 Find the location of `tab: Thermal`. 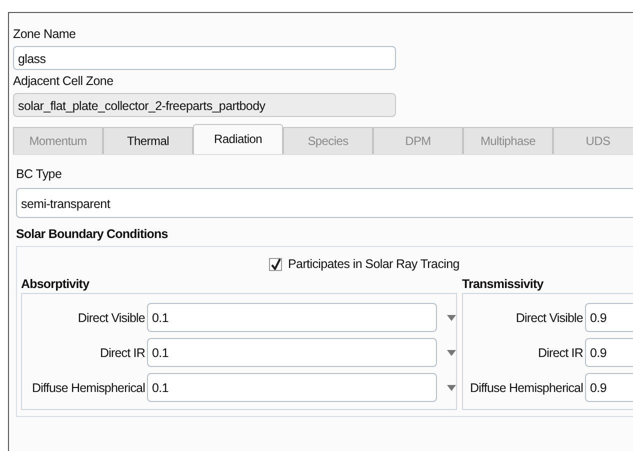

tab: Thermal is located at coordinates (148, 140).